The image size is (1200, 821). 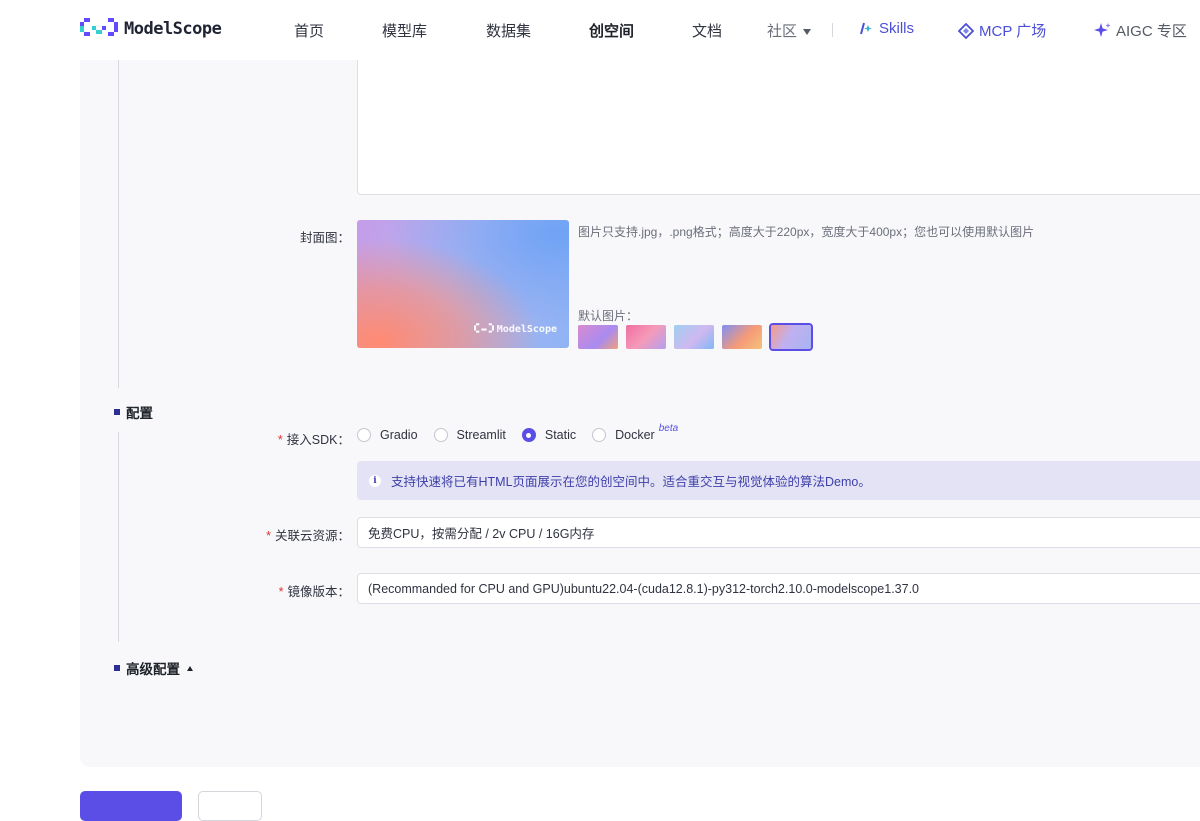 What do you see at coordinates (611, 30) in the screenshot?
I see `nav-item-studios: 创空间` at bounding box center [611, 30].